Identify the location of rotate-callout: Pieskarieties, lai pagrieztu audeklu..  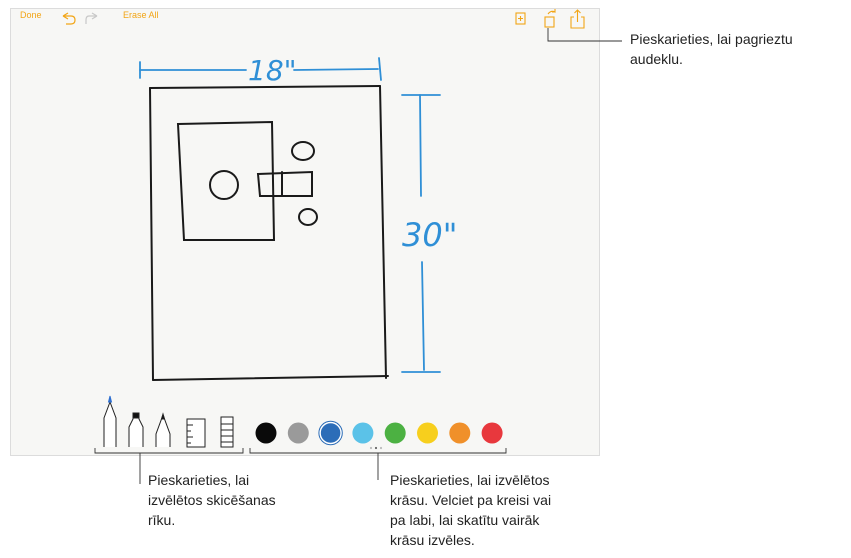
(711, 49).